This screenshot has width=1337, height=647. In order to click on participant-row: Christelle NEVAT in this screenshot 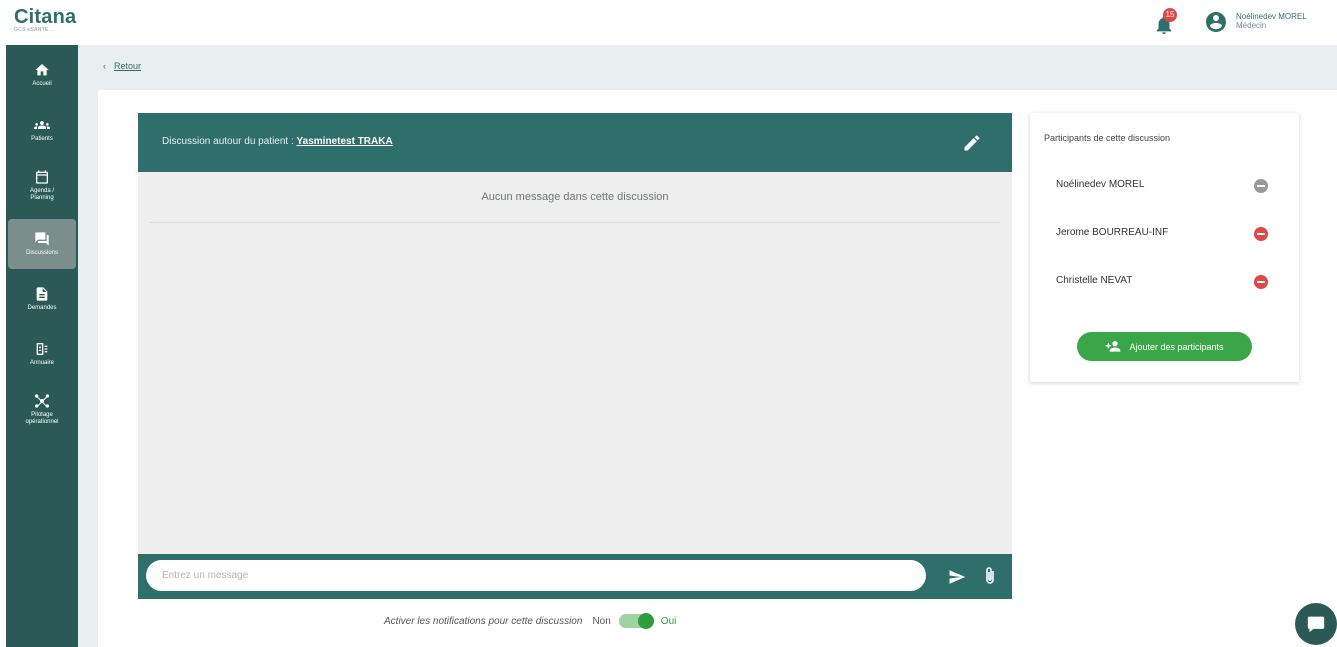, I will do `click(1164, 282)`.